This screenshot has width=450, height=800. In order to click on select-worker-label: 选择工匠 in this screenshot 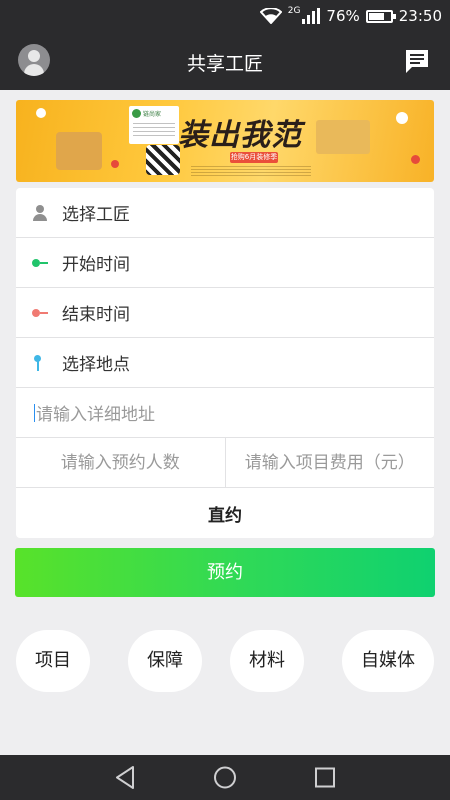, I will do `click(96, 215)`.